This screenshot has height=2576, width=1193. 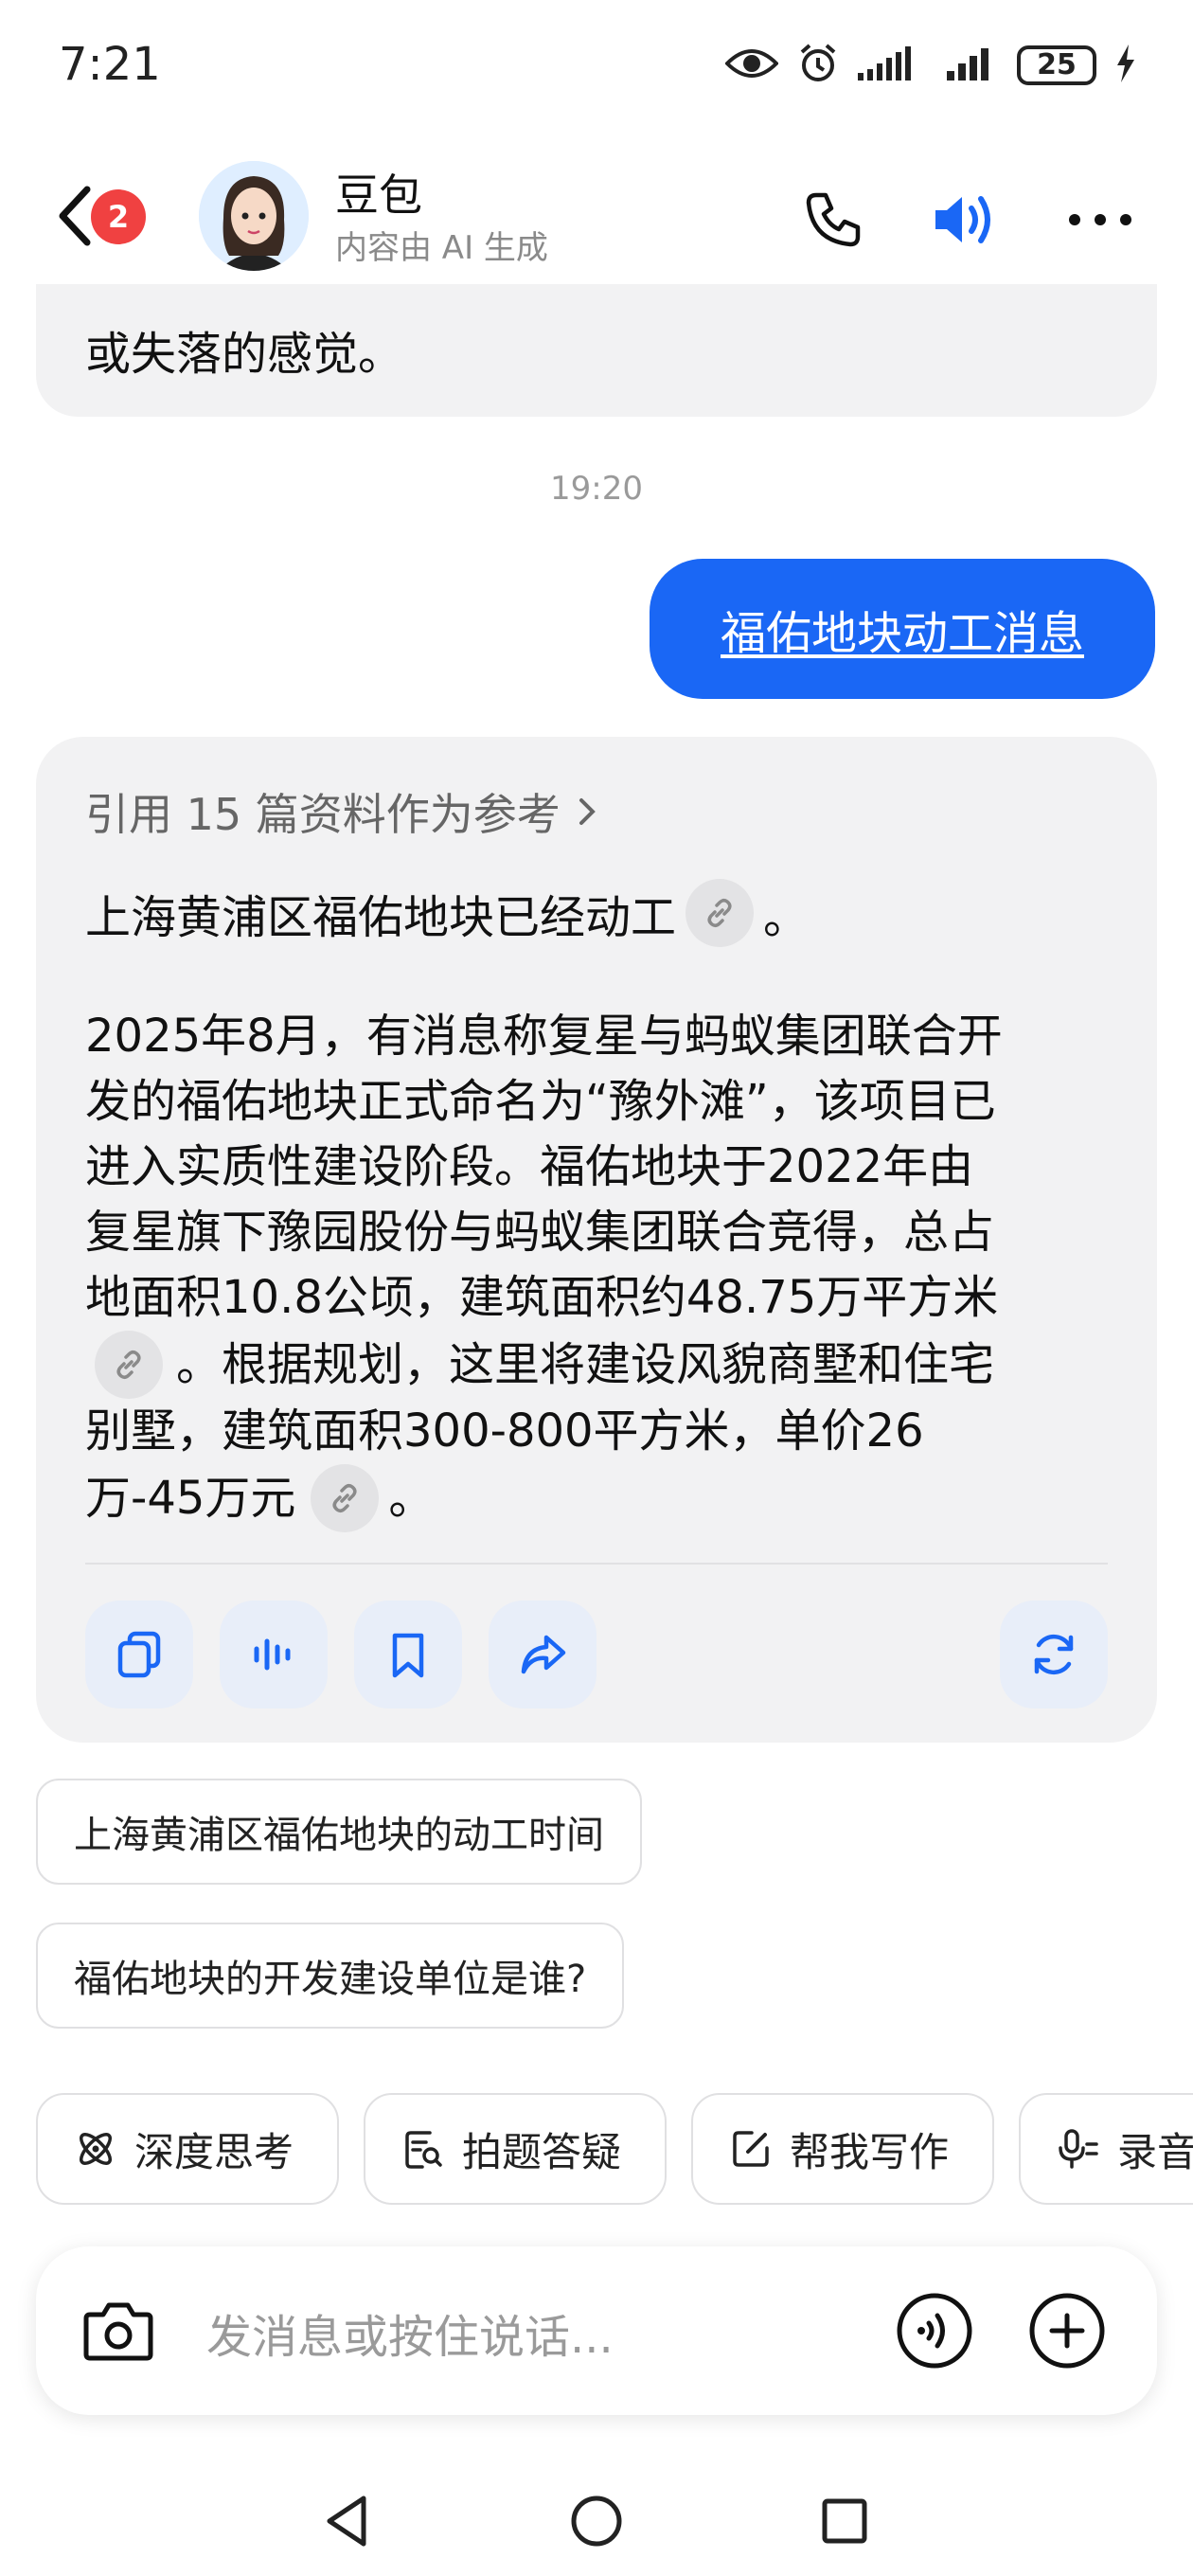 I want to click on photo-question-button: 拍题答疑, so click(x=515, y=2149).